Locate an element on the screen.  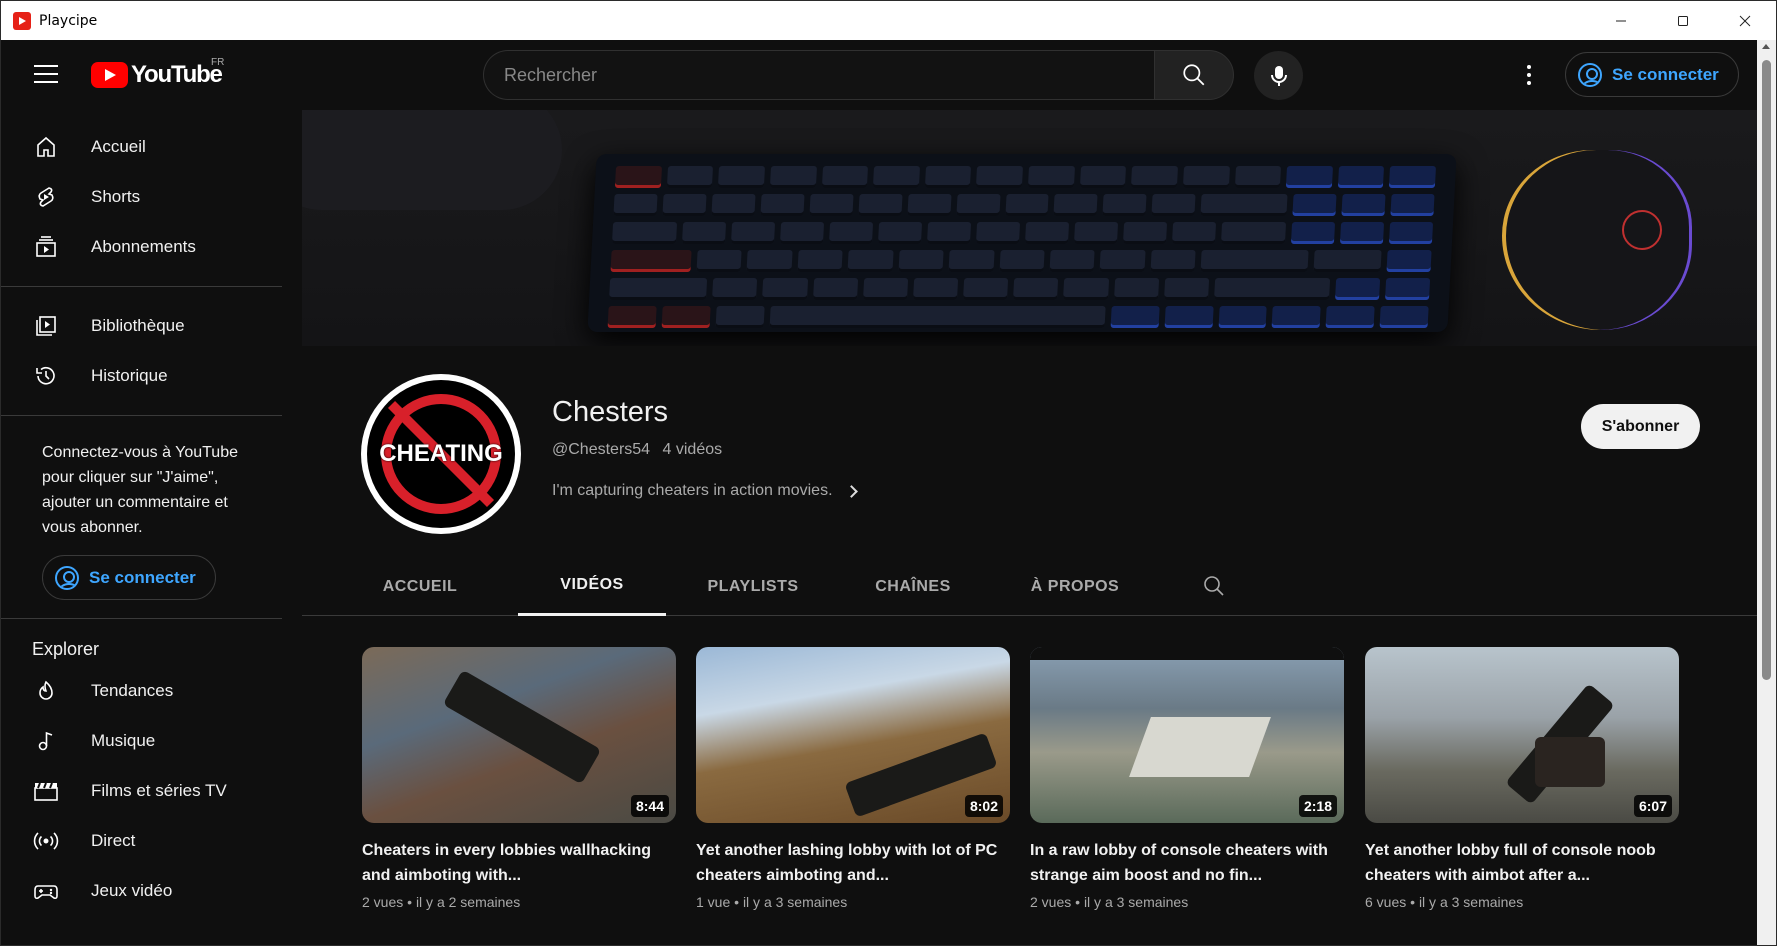
trending-icon is located at coordinates (46, 691).